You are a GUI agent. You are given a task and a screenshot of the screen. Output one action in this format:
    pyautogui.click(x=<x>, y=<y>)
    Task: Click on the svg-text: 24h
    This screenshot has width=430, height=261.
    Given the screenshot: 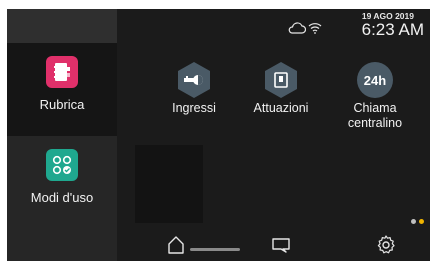 What is the action you would take?
    pyautogui.click(x=375, y=80)
    